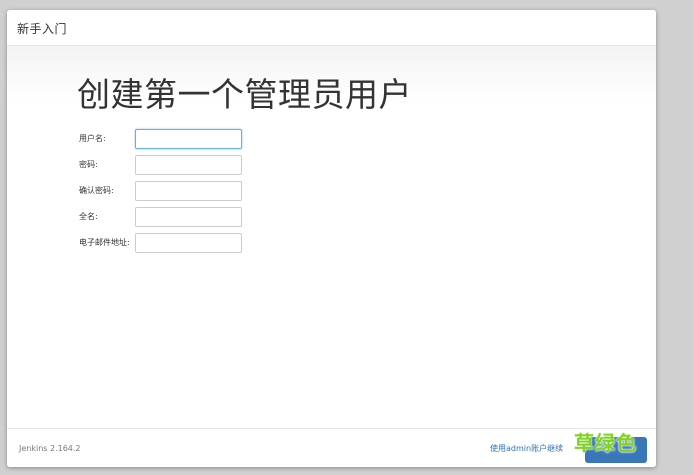 This screenshot has height=475, width=693. What do you see at coordinates (188, 139) in the screenshot?
I see `username-input` at bounding box center [188, 139].